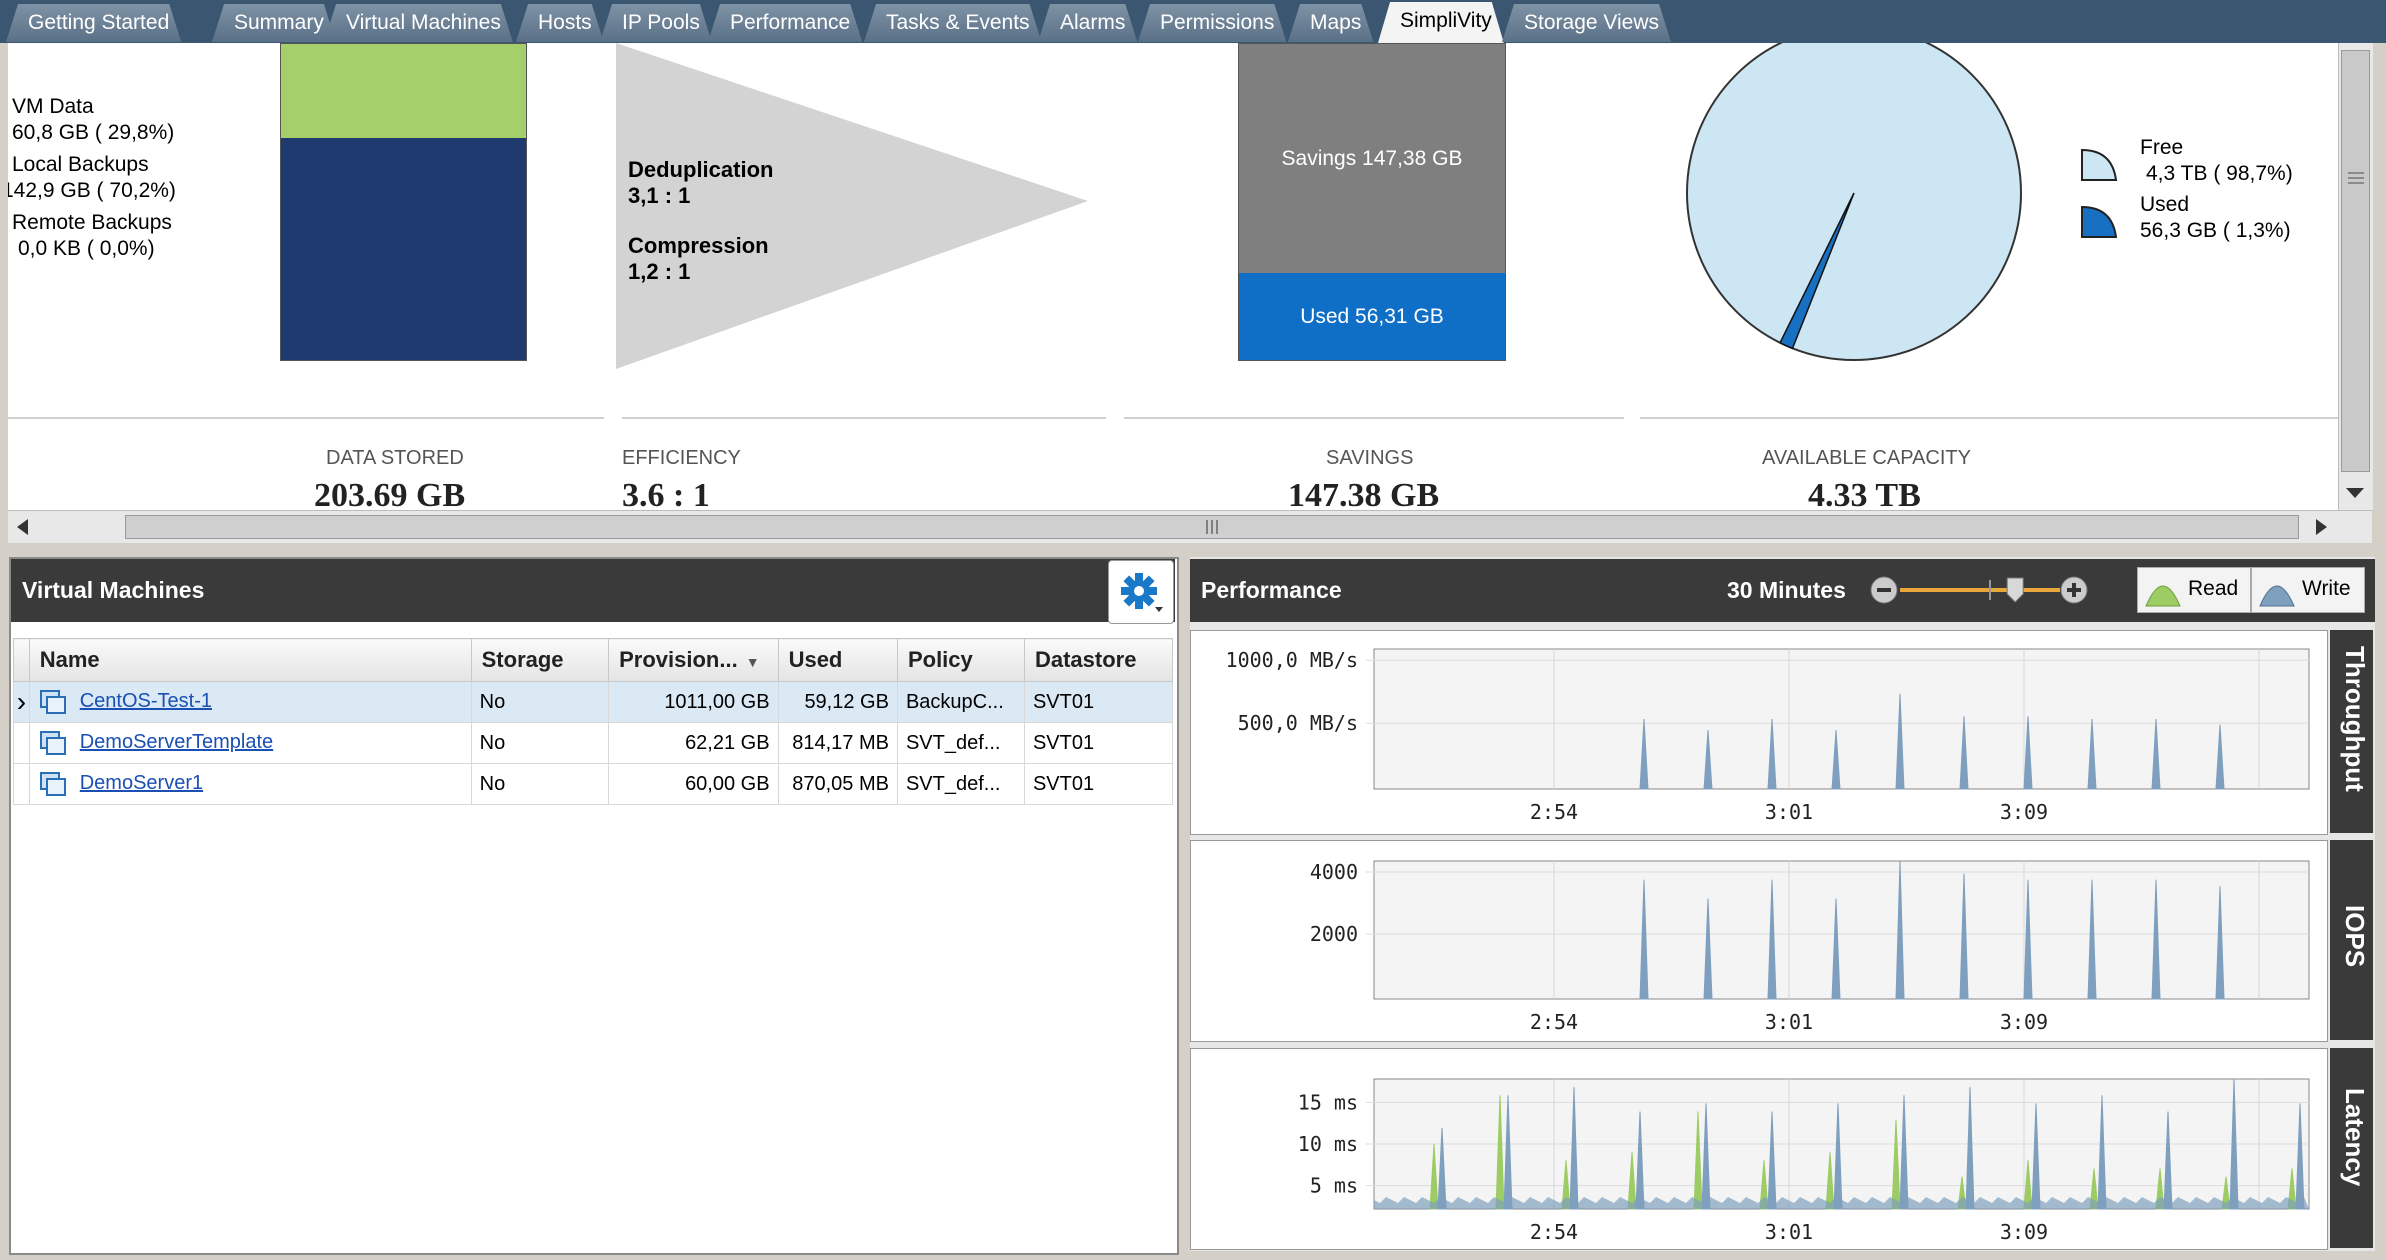 The width and height of the screenshot is (2386, 1260). Describe the element at coordinates (693, 784) in the screenshot. I see `cell-provisioned: 60,00 GB` at that location.